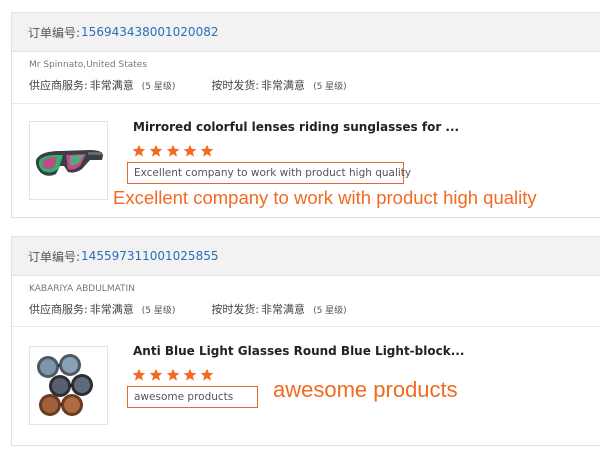 The height and width of the screenshot is (450, 600). Describe the element at coordinates (69, 163) in the screenshot. I see `sport-sunglasses-image` at that location.